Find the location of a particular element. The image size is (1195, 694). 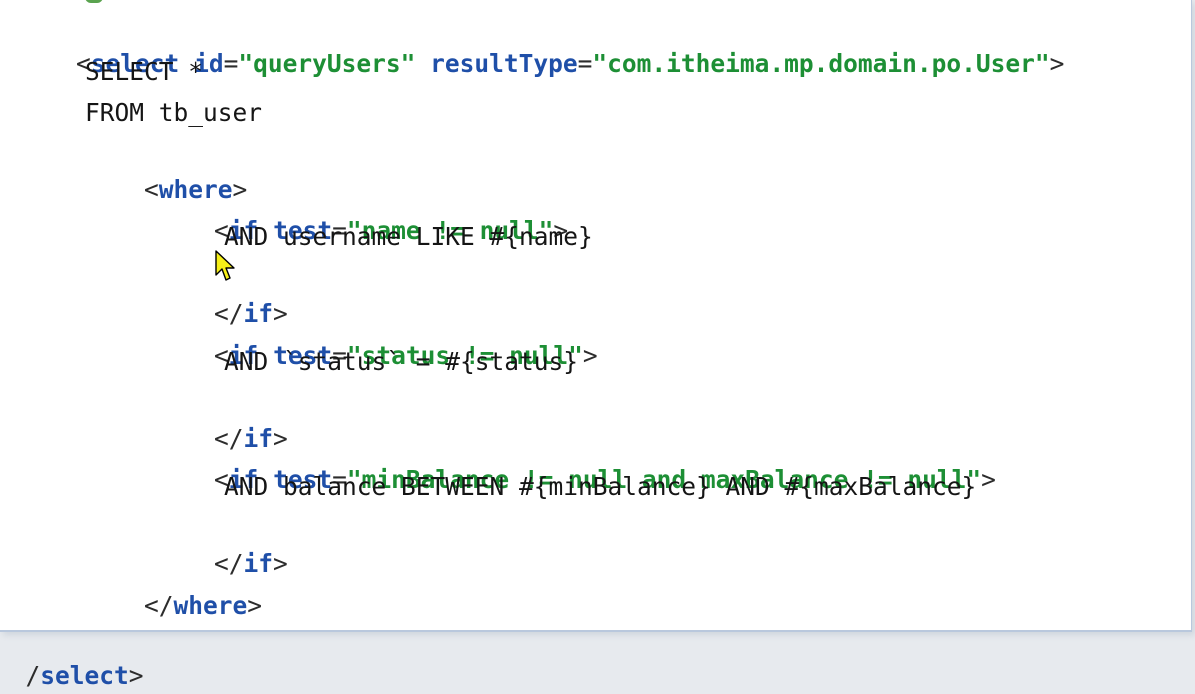

result-type-attribute-name: resultType is located at coordinates (504, 63).